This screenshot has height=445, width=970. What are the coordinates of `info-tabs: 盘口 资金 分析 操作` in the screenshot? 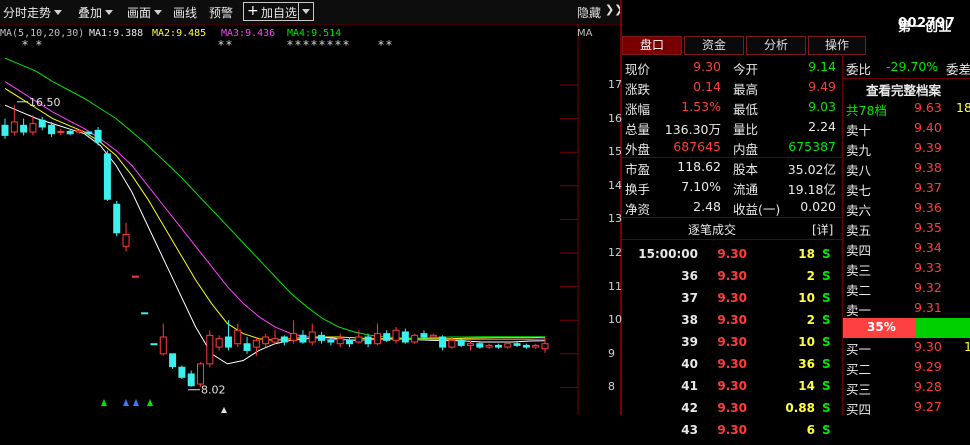 It's located at (744, 46).